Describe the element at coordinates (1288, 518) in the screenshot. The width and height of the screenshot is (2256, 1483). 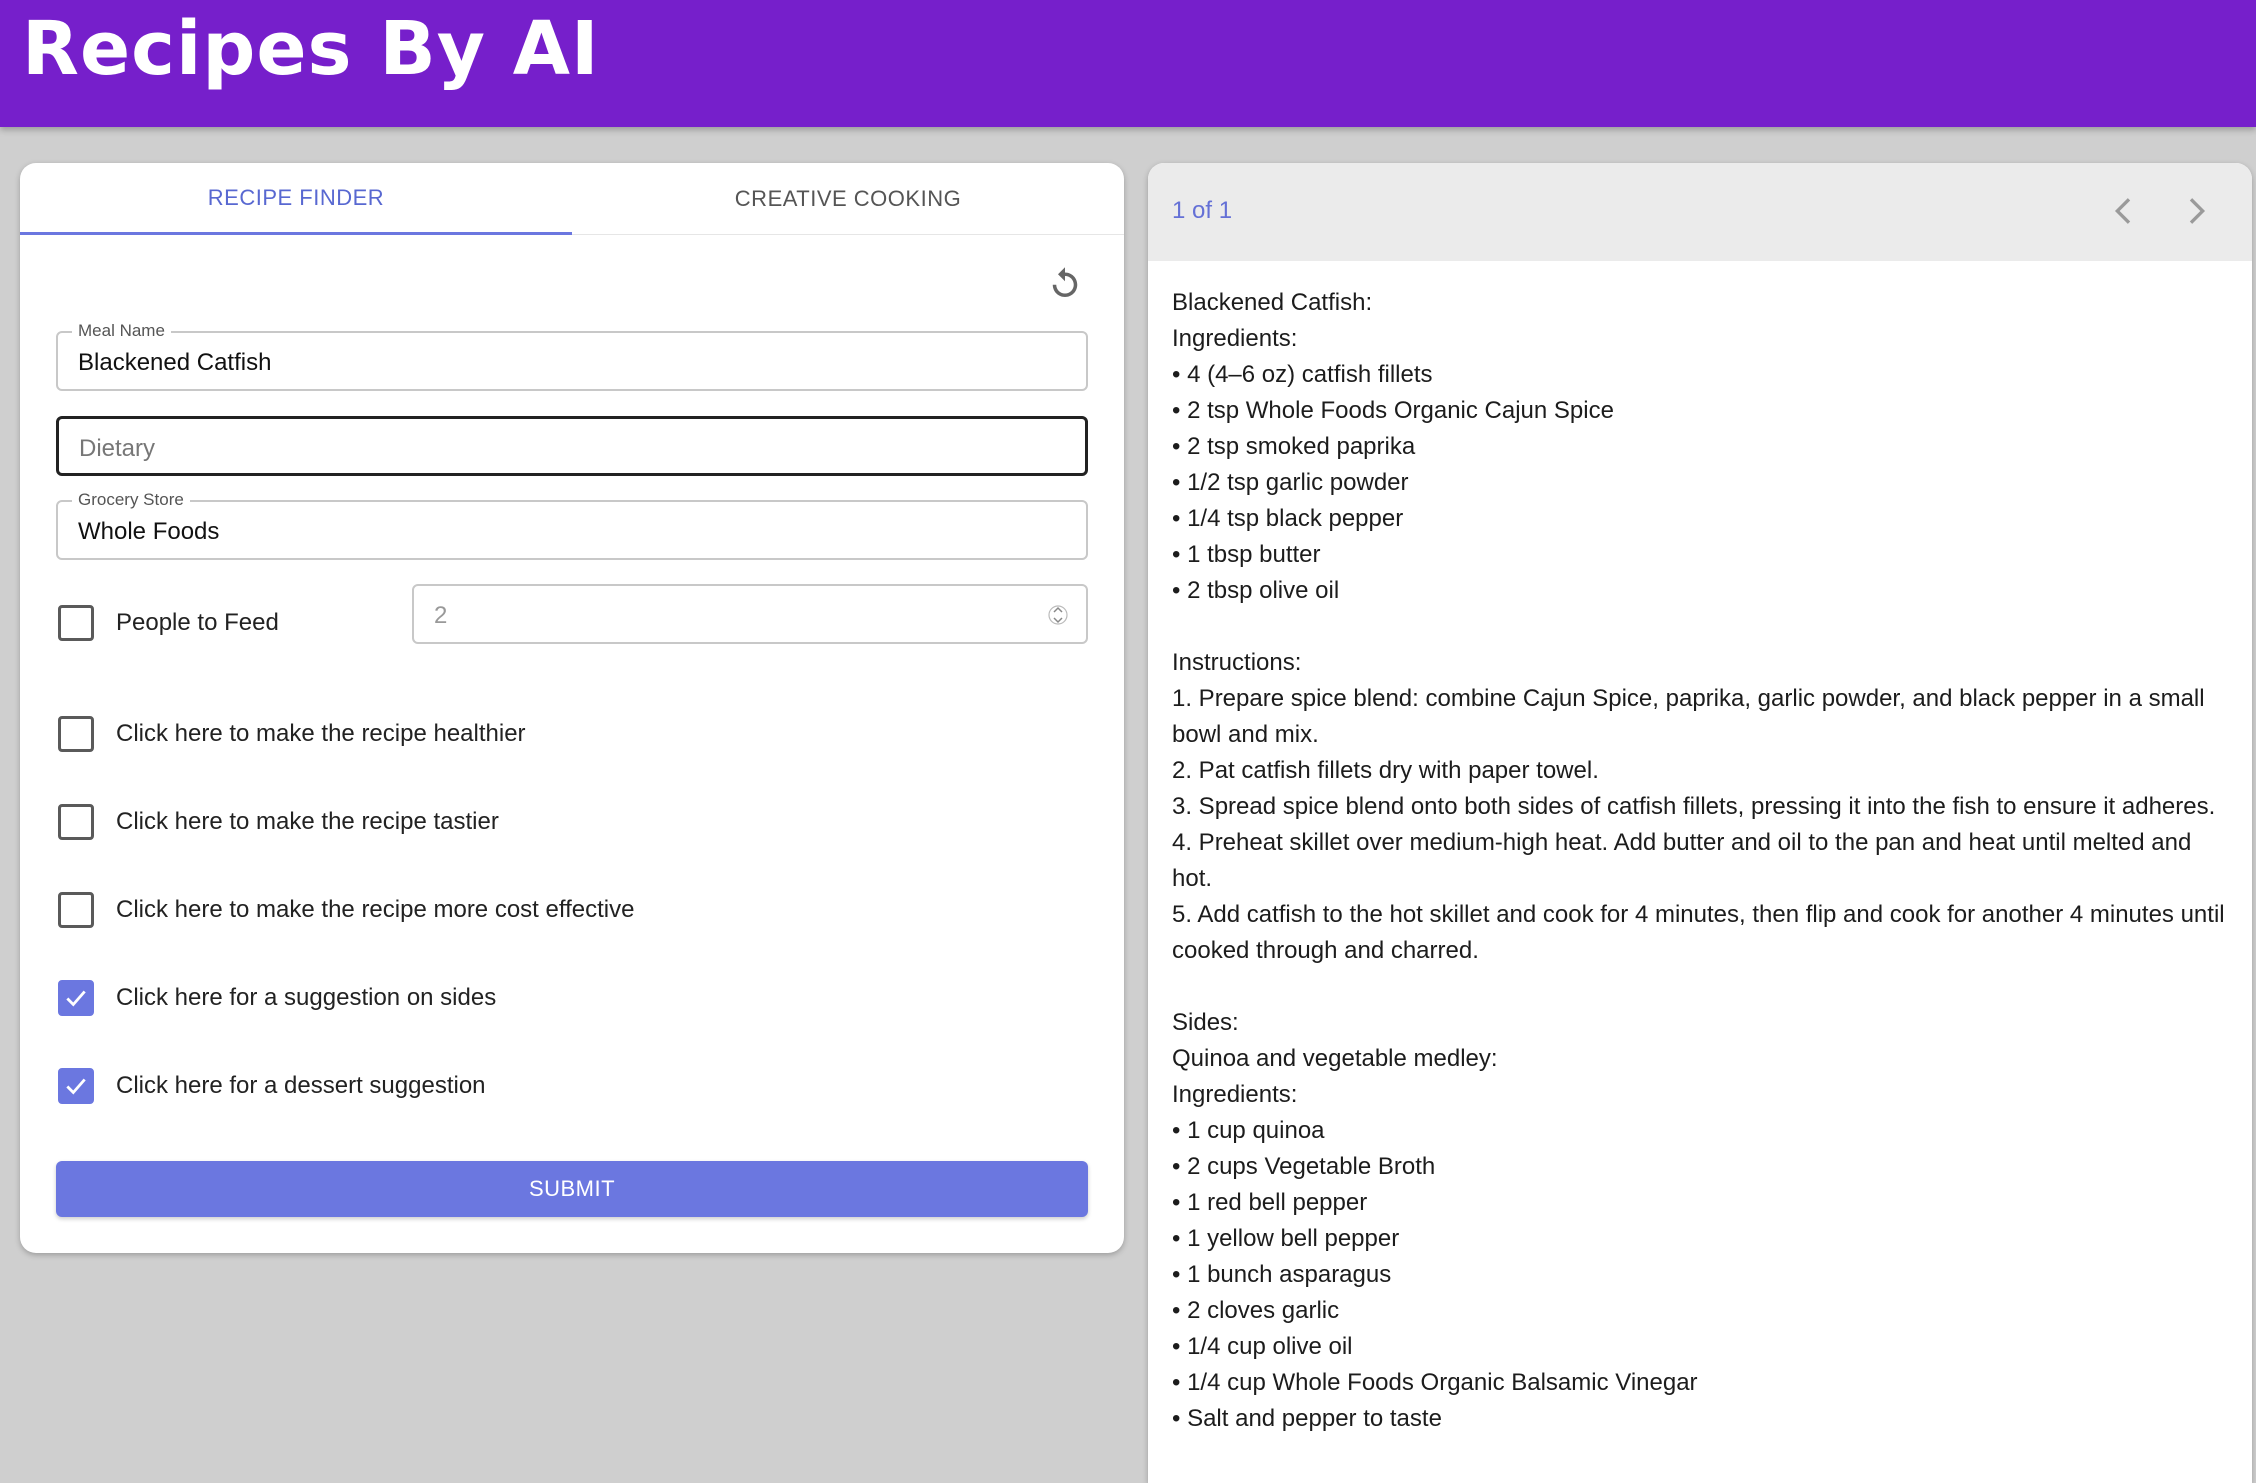
I see `recipe-line: • 1/4 tsp black pepper` at that location.